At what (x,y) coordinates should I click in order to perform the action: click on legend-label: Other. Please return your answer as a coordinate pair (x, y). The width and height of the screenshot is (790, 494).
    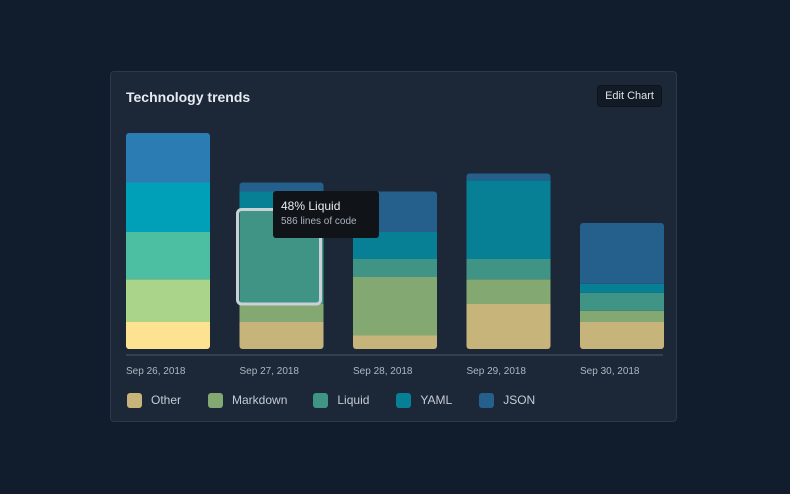
    Looking at the image, I should click on (166, 400).